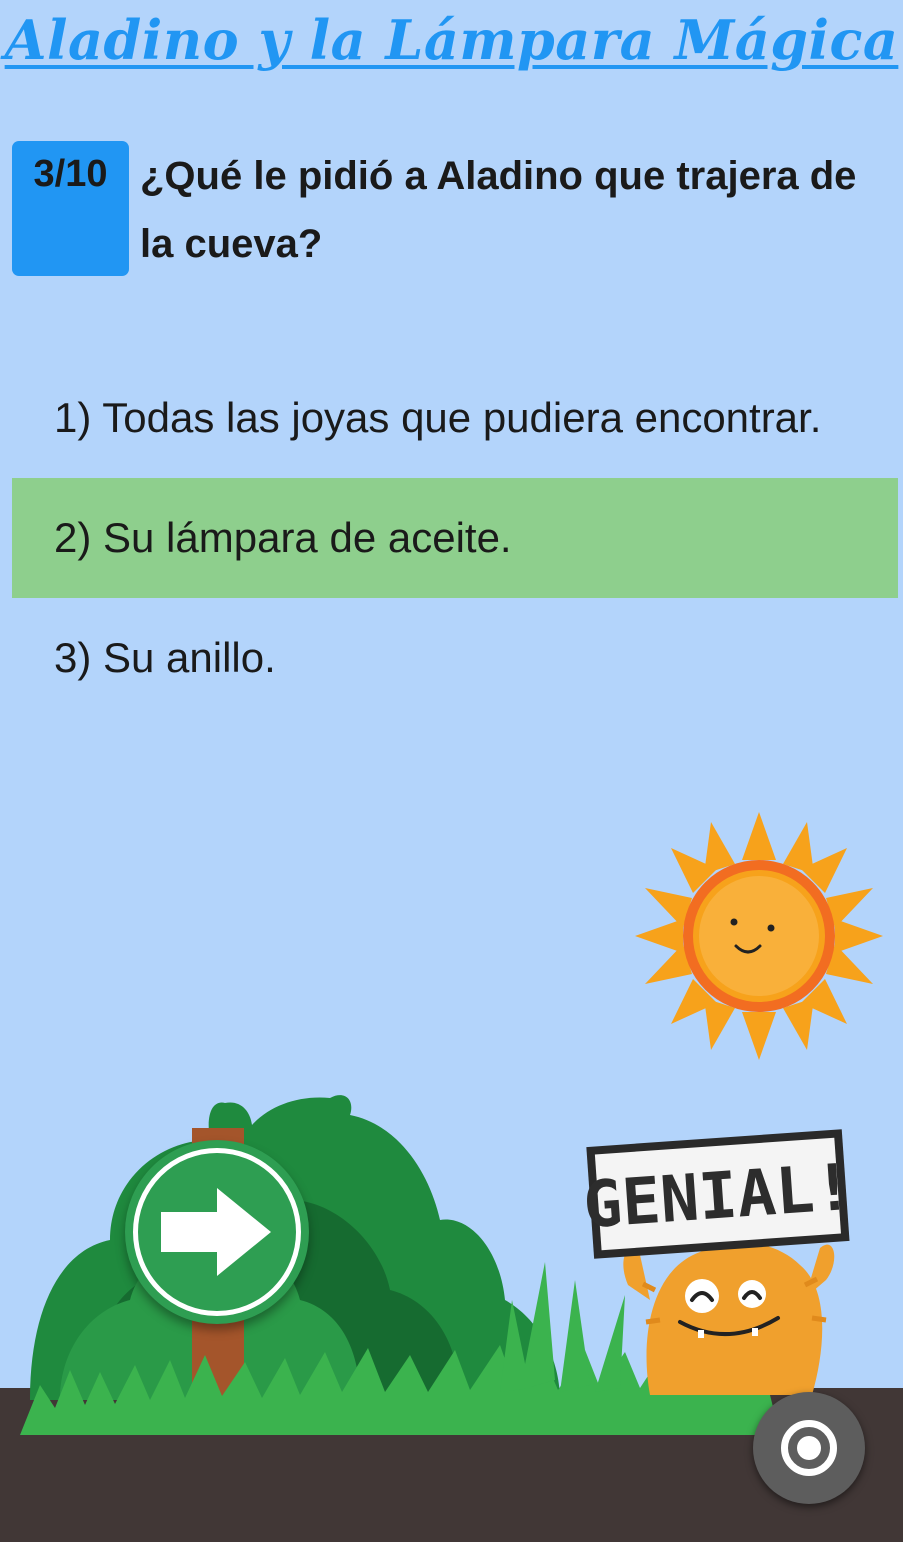  I want to click on record-button, so click(809, 1448).